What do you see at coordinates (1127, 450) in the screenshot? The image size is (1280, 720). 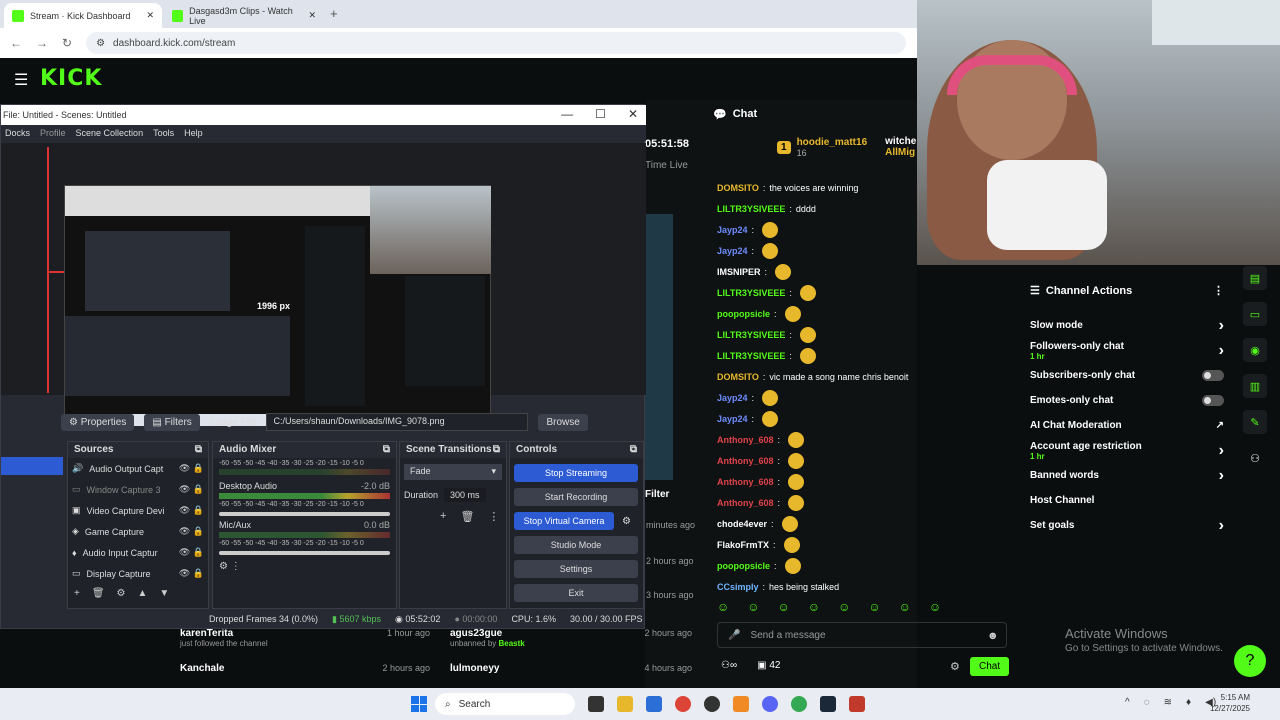 I see `channel-action-item: Account age restriction 1 hr ›` at bounding box center [1127, 450].